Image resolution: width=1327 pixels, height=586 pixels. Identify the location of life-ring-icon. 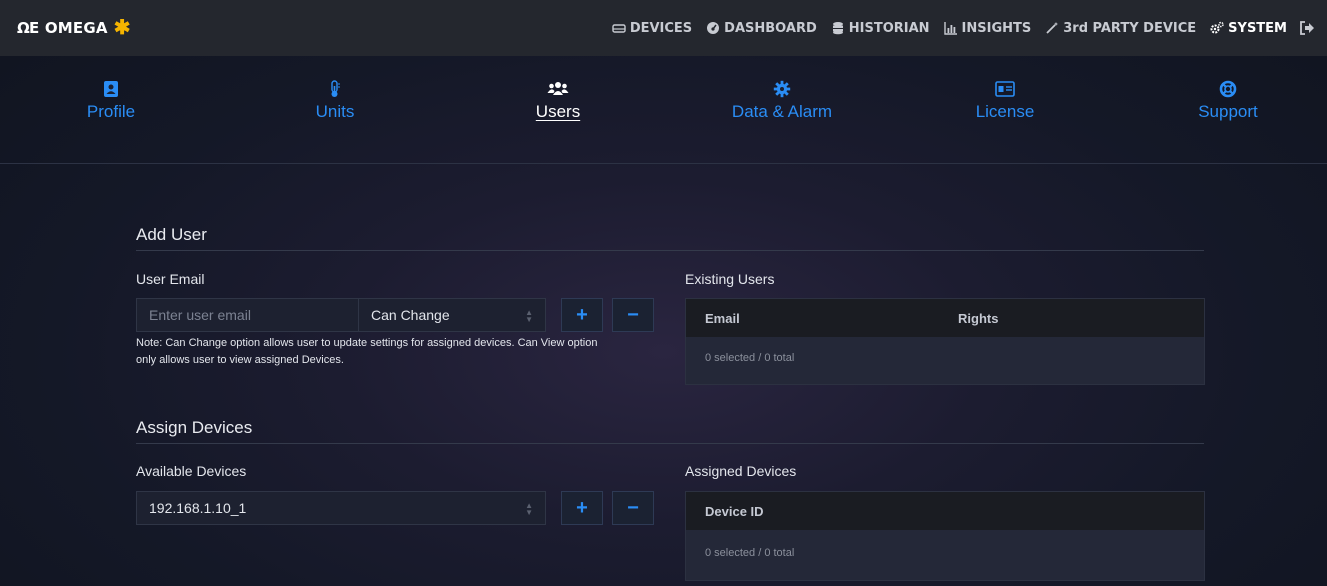
(1228, 89).